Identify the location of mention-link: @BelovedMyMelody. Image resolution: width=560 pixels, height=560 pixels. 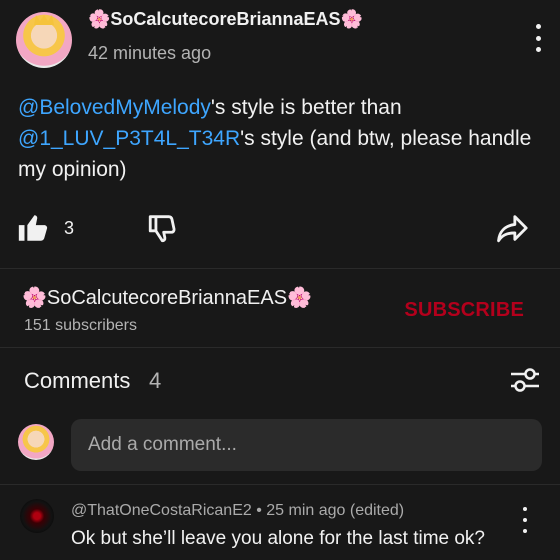
(114, 107).